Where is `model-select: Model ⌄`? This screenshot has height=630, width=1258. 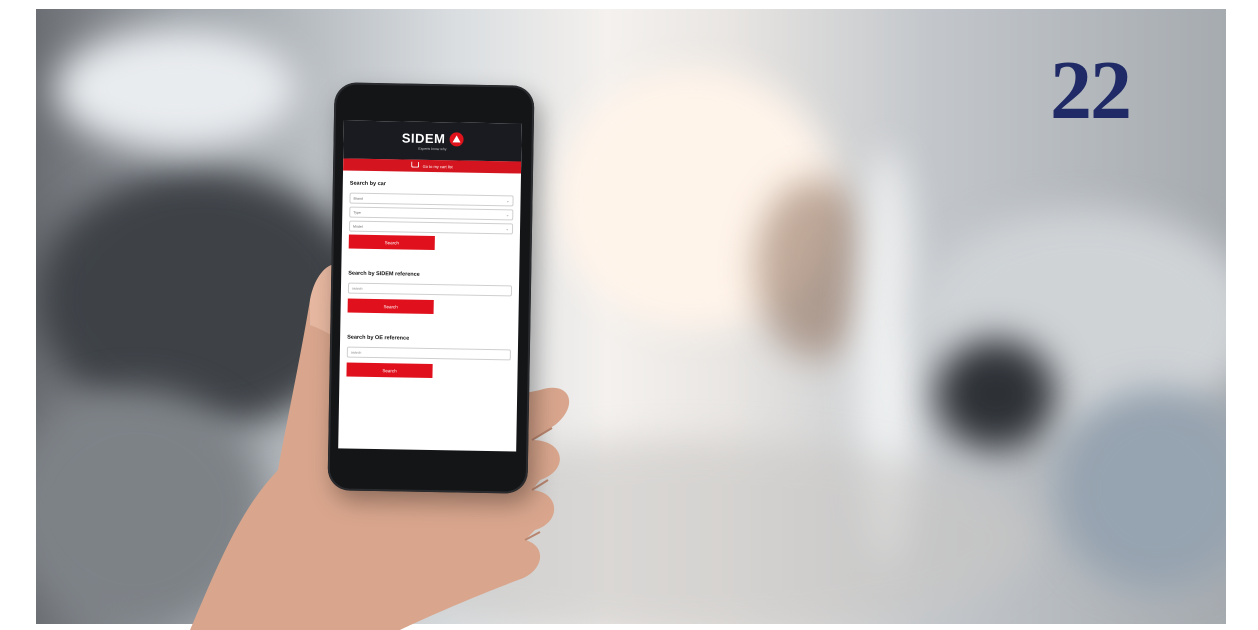
model-select: Model ⌄ is located at coordinates (431, 227).